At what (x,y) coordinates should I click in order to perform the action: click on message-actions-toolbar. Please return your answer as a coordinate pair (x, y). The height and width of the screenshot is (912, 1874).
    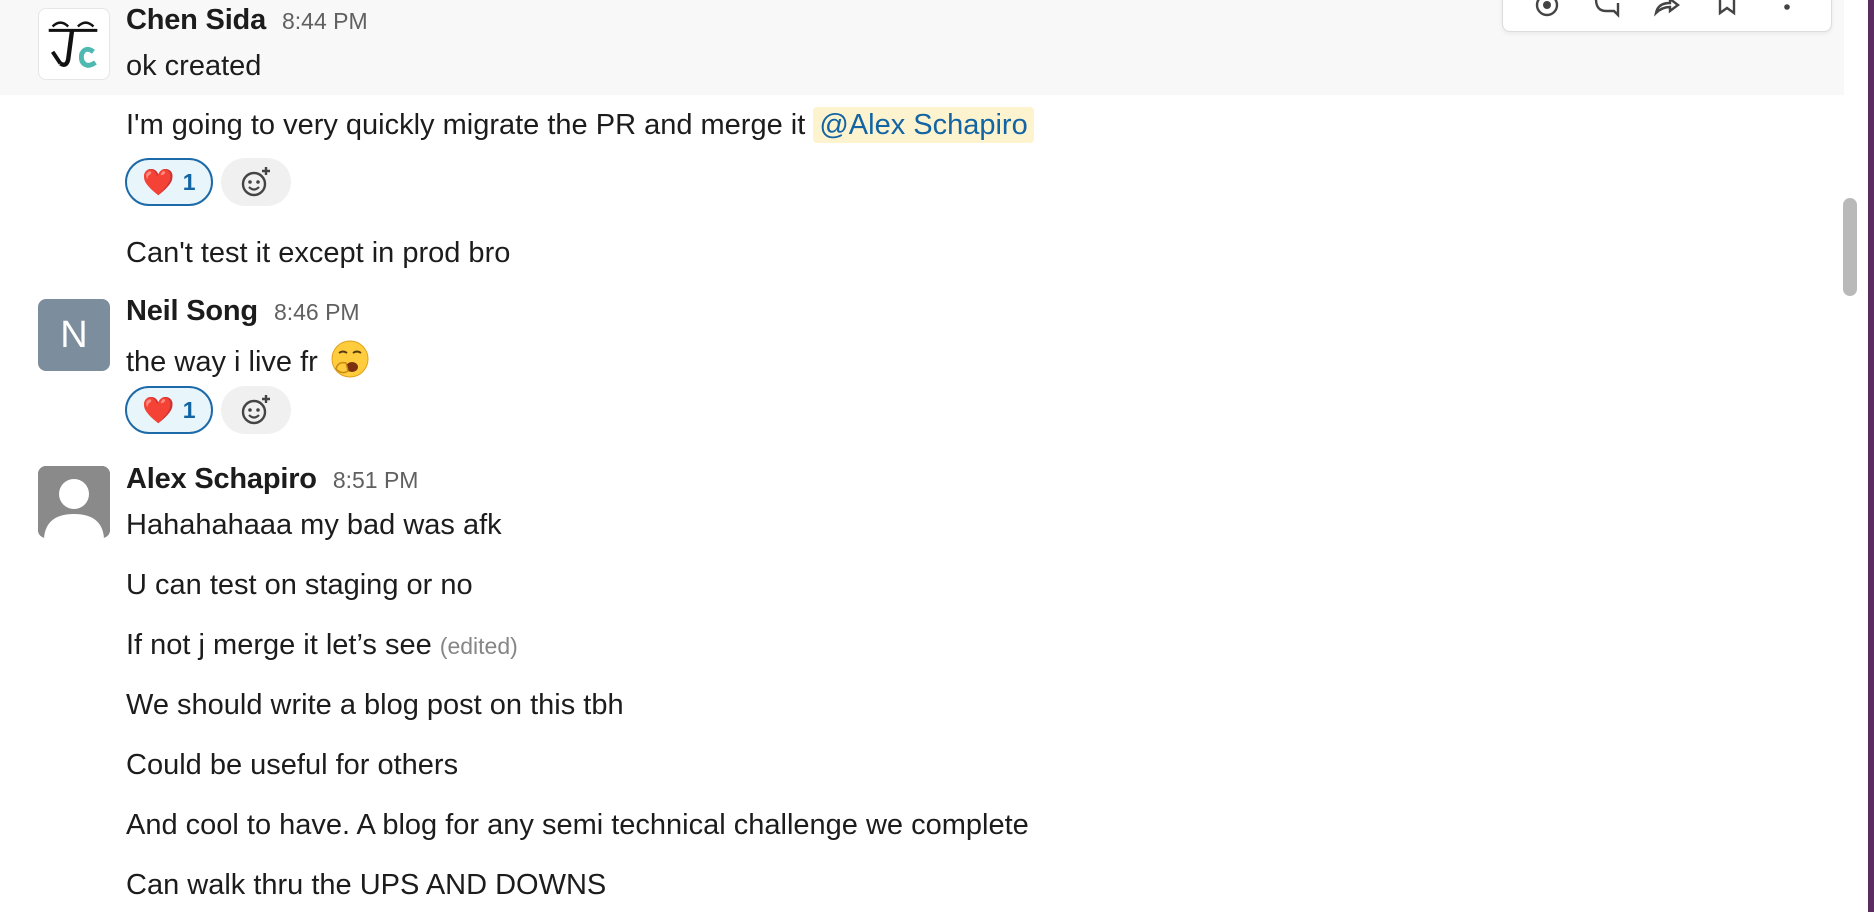
    Looking at the image, I should click on (1667, 16).